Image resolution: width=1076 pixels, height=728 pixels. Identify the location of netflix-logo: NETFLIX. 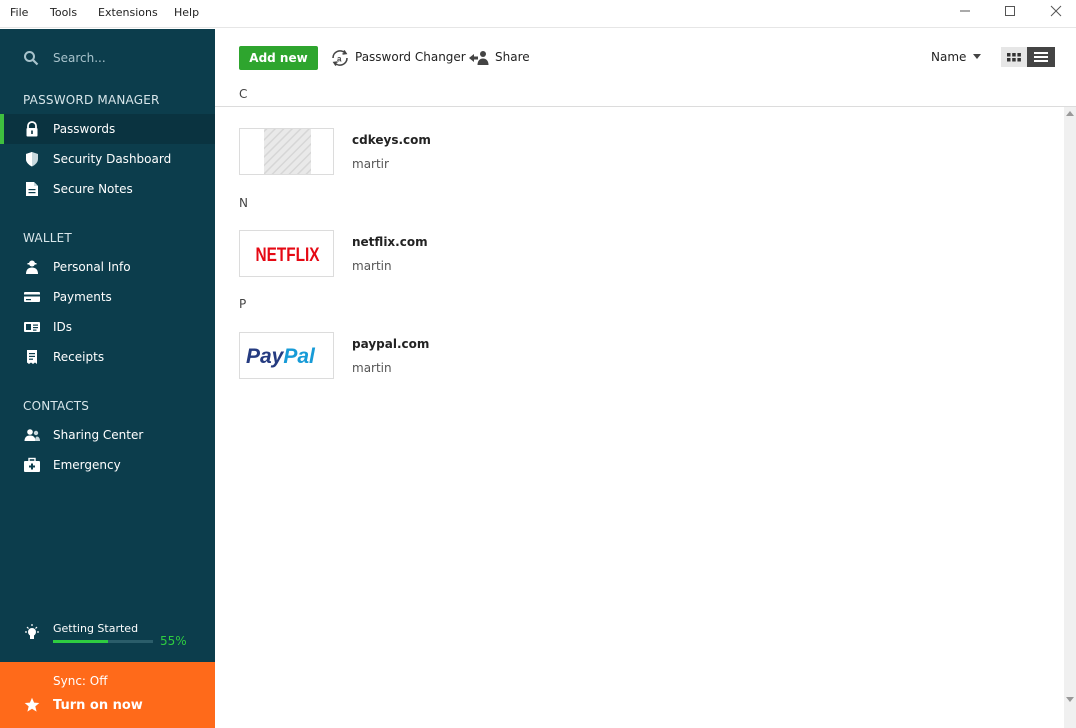
(286, 253).